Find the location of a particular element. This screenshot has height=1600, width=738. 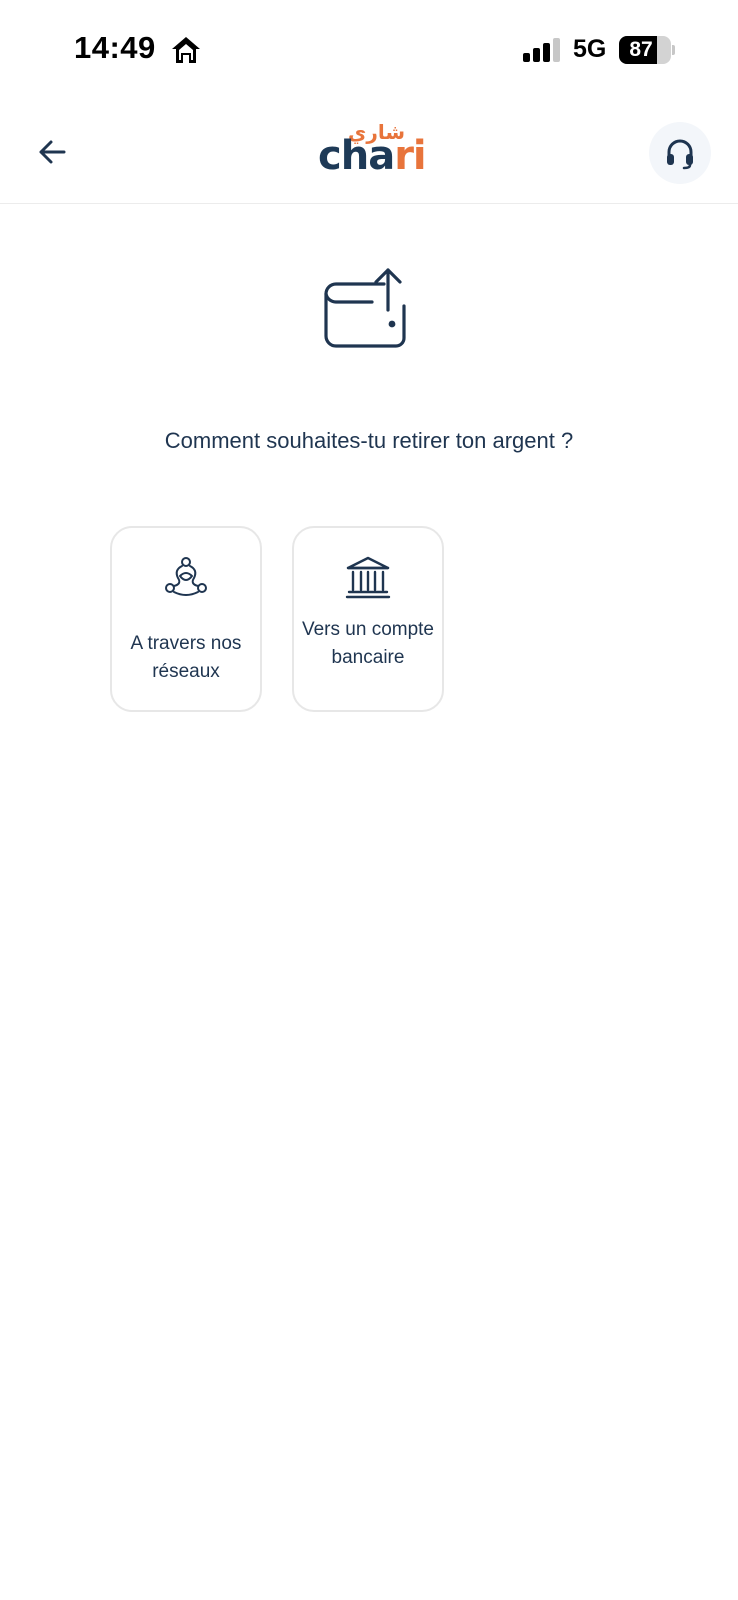

wallet-withdraw-icon is located at coordinates (365, 308).